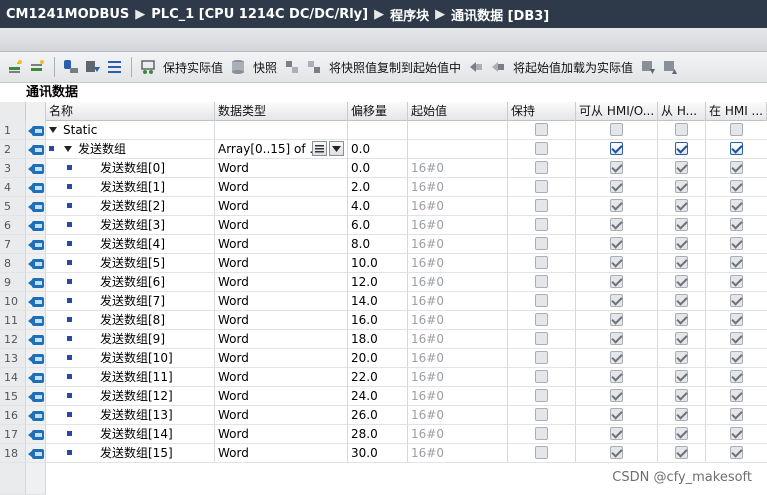 This screenshot has width=767, height=495. I want to click on table-row: 10 发送数组[7] Word 14.0 16#0, so click(383, 301).